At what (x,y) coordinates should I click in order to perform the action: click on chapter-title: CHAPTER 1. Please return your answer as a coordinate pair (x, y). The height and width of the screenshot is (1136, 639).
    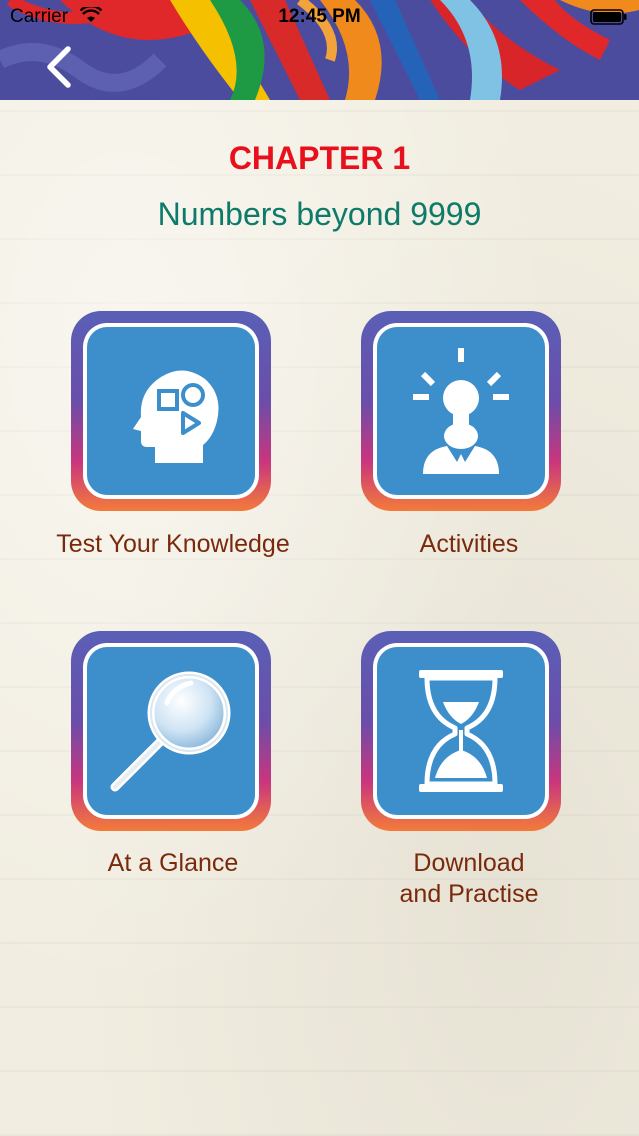
    Looking at the image, I should click on (319, 158).